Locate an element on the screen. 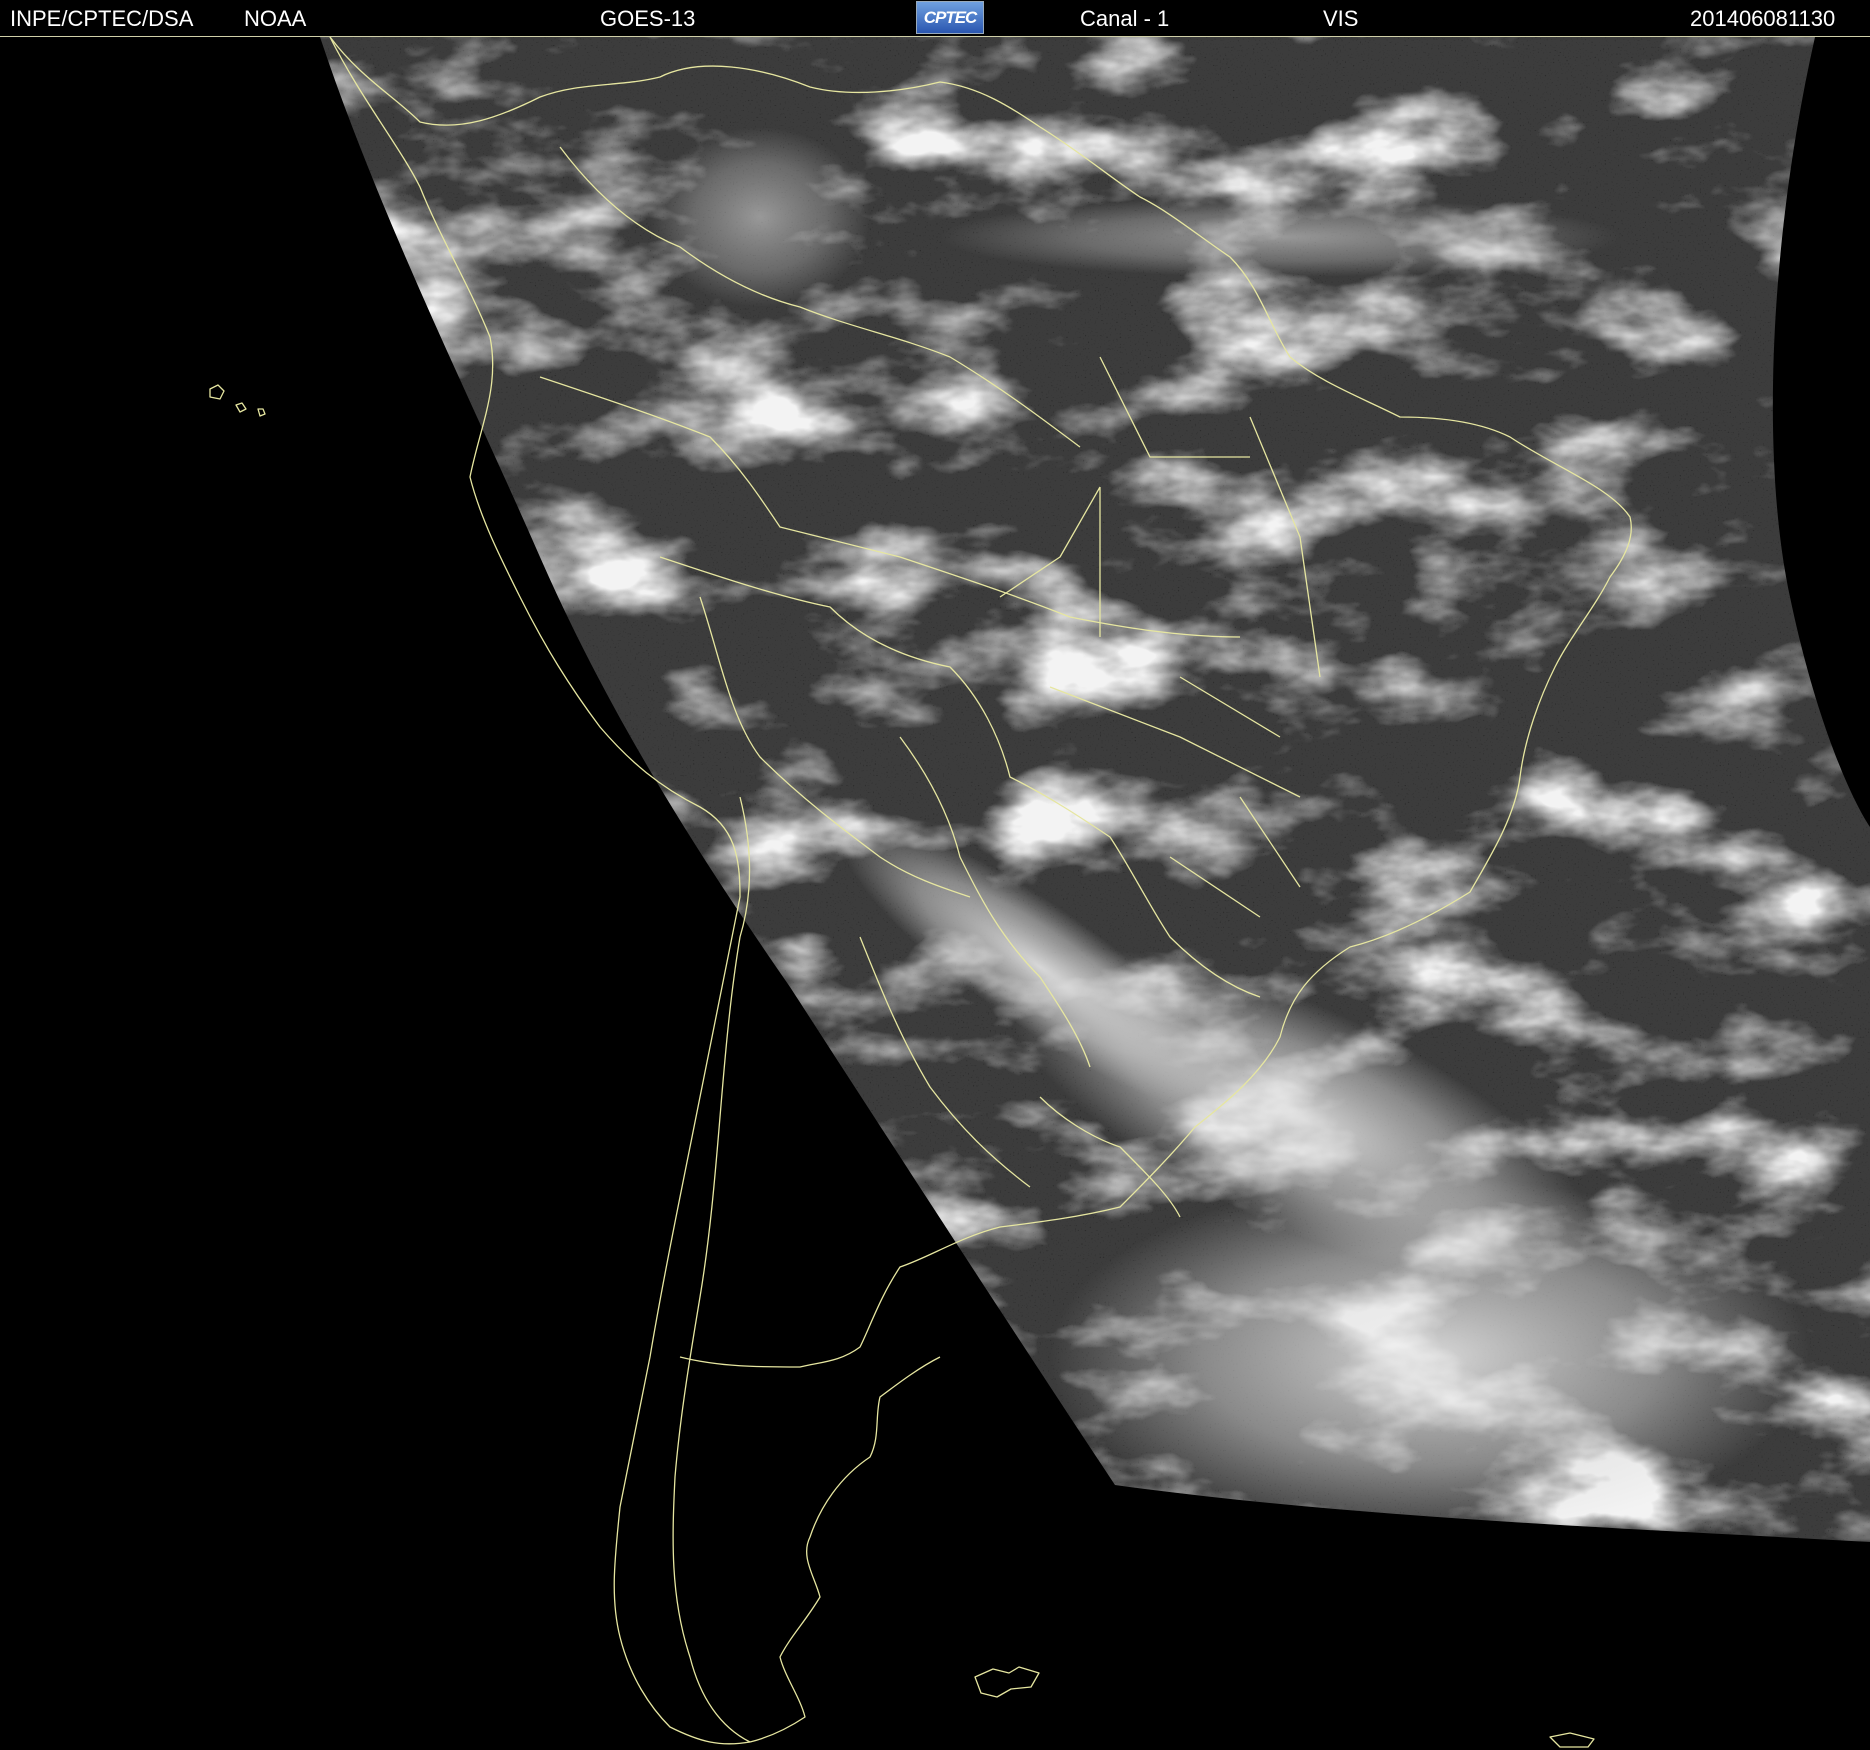 This screenshot has width=1870, height=1750. patagonia-coastline is located at coordinates (845, 1549).